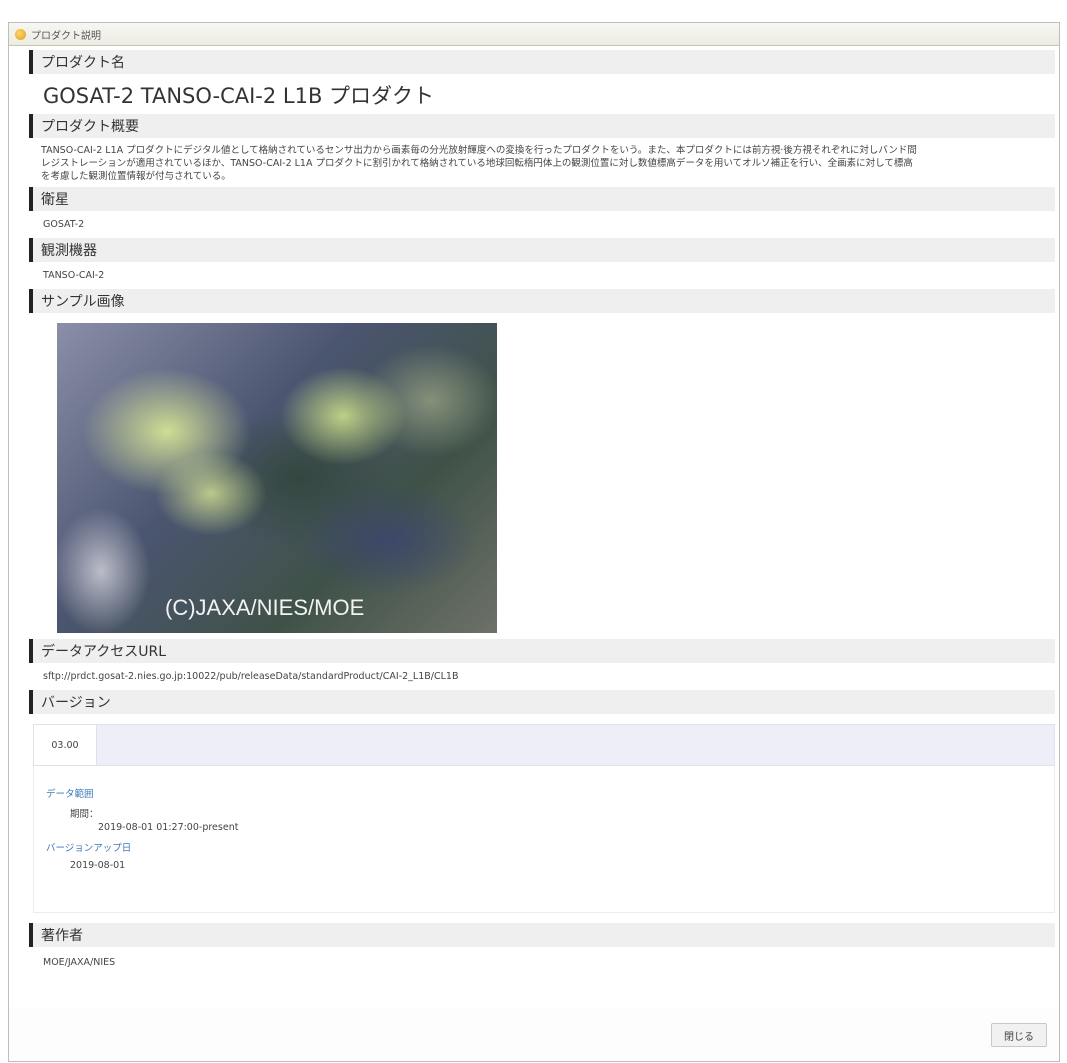 Image resolution: width=1067 pixels, height=1063 pixels. I want to click on data-range-link: データ範囲, so click(70, 793).